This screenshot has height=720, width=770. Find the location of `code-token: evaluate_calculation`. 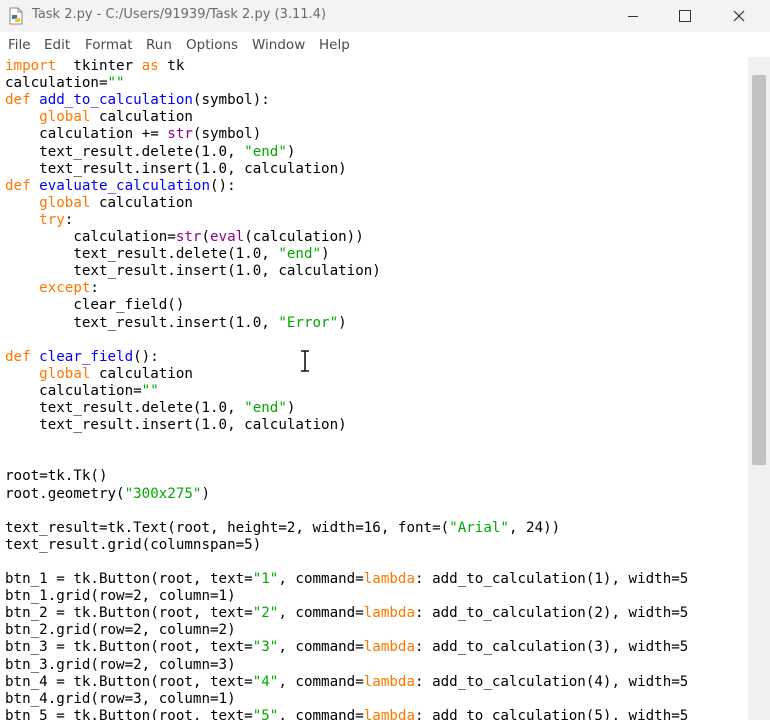

code-token: evaluate_calculation is located at coordinates (125, 185).